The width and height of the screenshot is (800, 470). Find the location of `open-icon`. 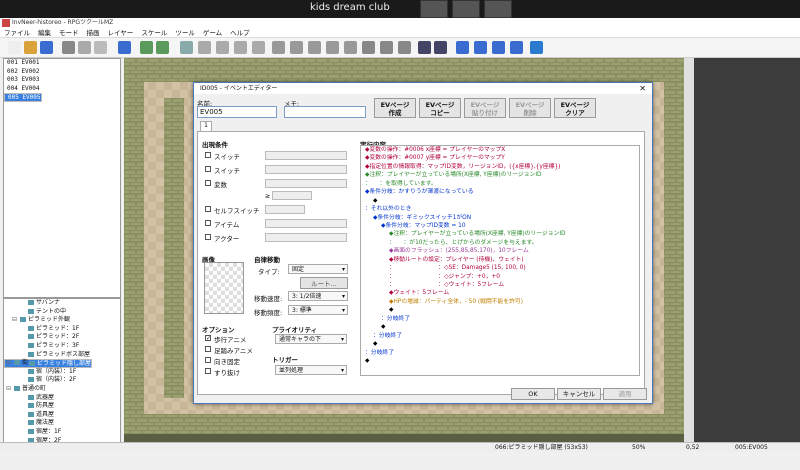

open-icon is located at coordinates (30, 47).